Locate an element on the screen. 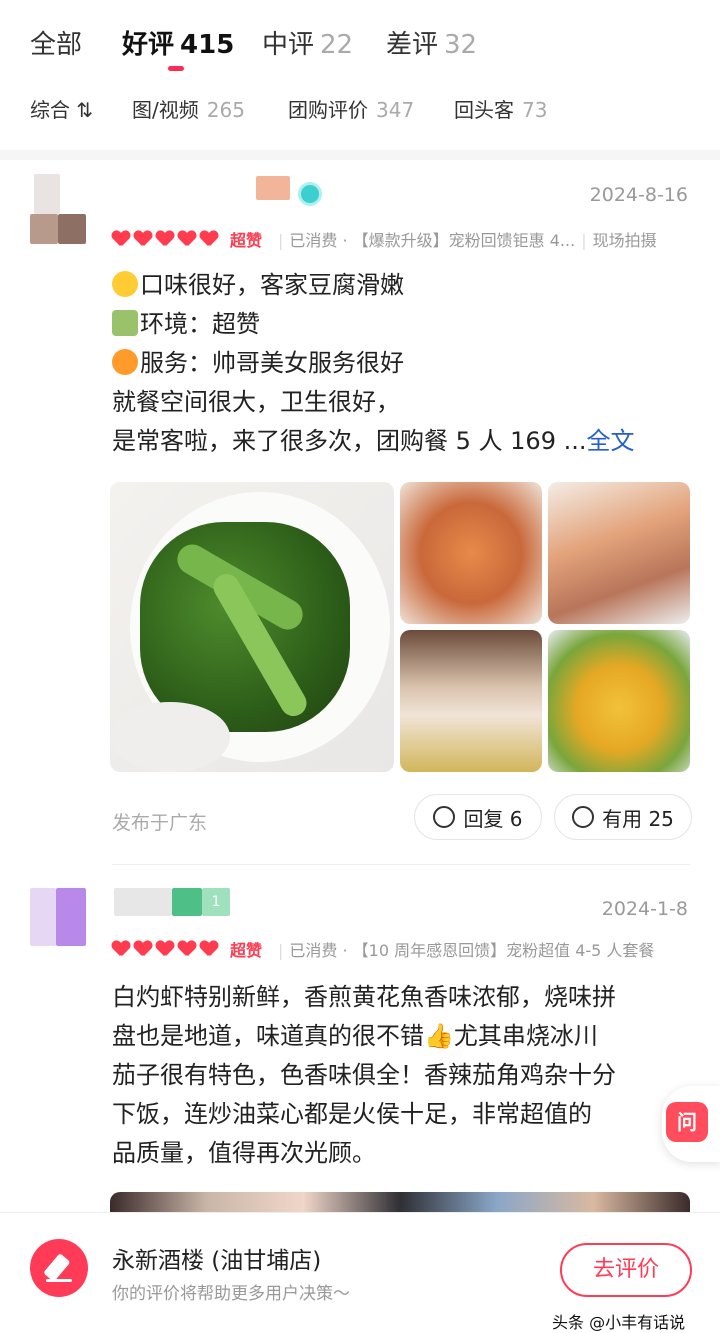  review-photo-scallops is located at coordinates (471, 553).